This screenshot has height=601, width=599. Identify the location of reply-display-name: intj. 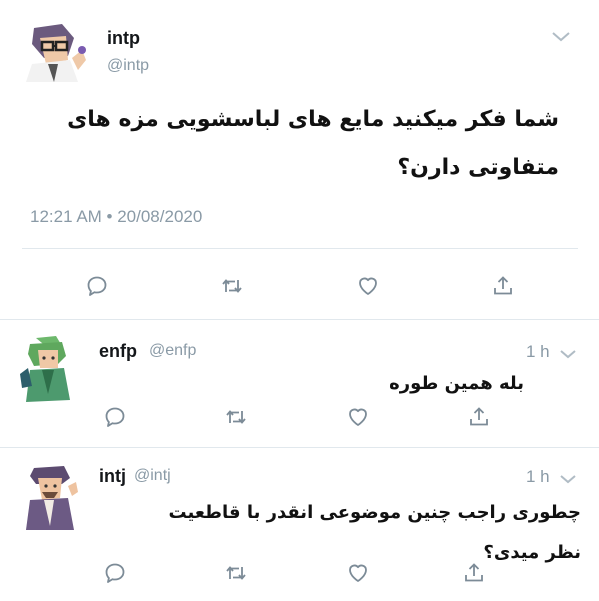
(112, 476).